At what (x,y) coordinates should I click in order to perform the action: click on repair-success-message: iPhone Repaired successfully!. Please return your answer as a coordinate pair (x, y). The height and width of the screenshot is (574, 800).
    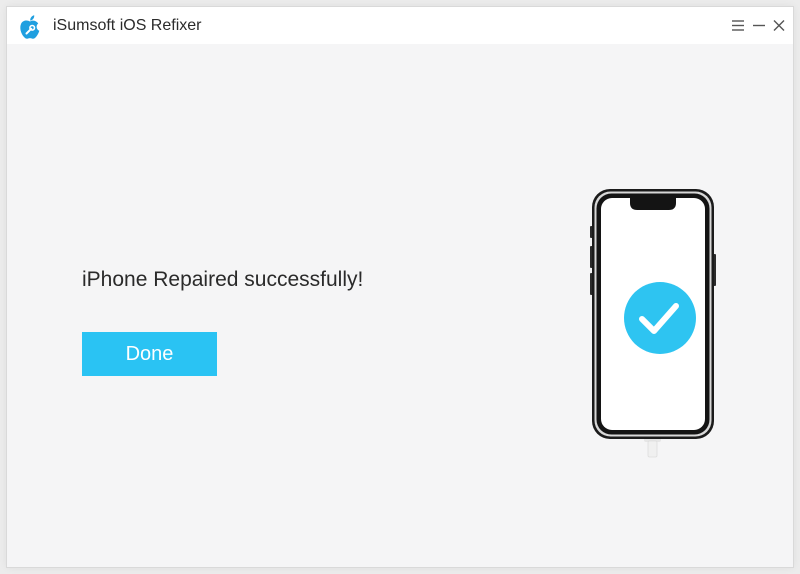
    Looking at the image, I should click on (223, 279).